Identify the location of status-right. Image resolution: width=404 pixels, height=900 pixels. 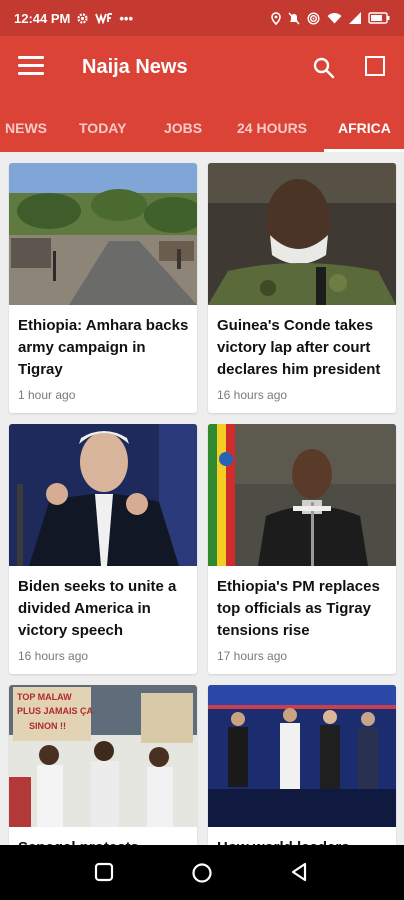
(330, 18).